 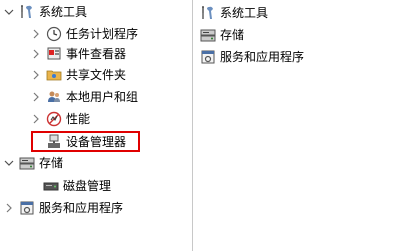 I want to click on tree-node-label: 任务计划程序, so click(x=102, y=34).